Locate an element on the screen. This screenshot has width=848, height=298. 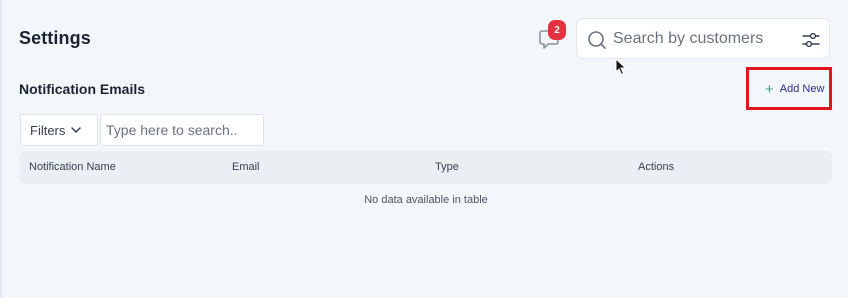
sliders-icon is located at coordinates (811, 40).